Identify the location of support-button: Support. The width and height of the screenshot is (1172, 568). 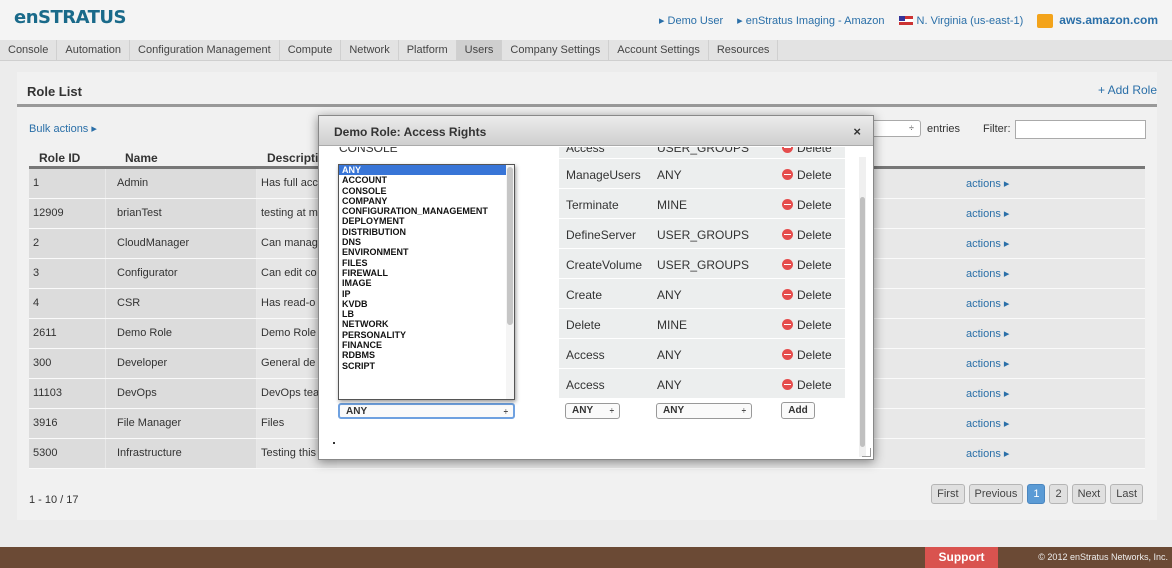
(961, 557).